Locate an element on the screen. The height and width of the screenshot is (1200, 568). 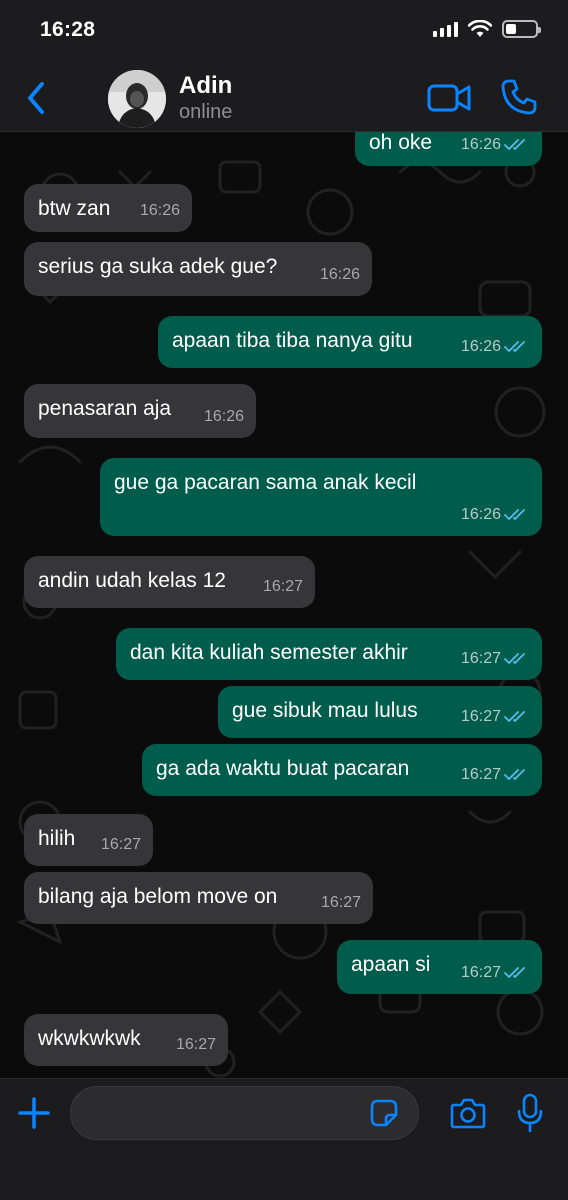
incoming-message: hilih 16:27 is located at coordinates (88, 840).